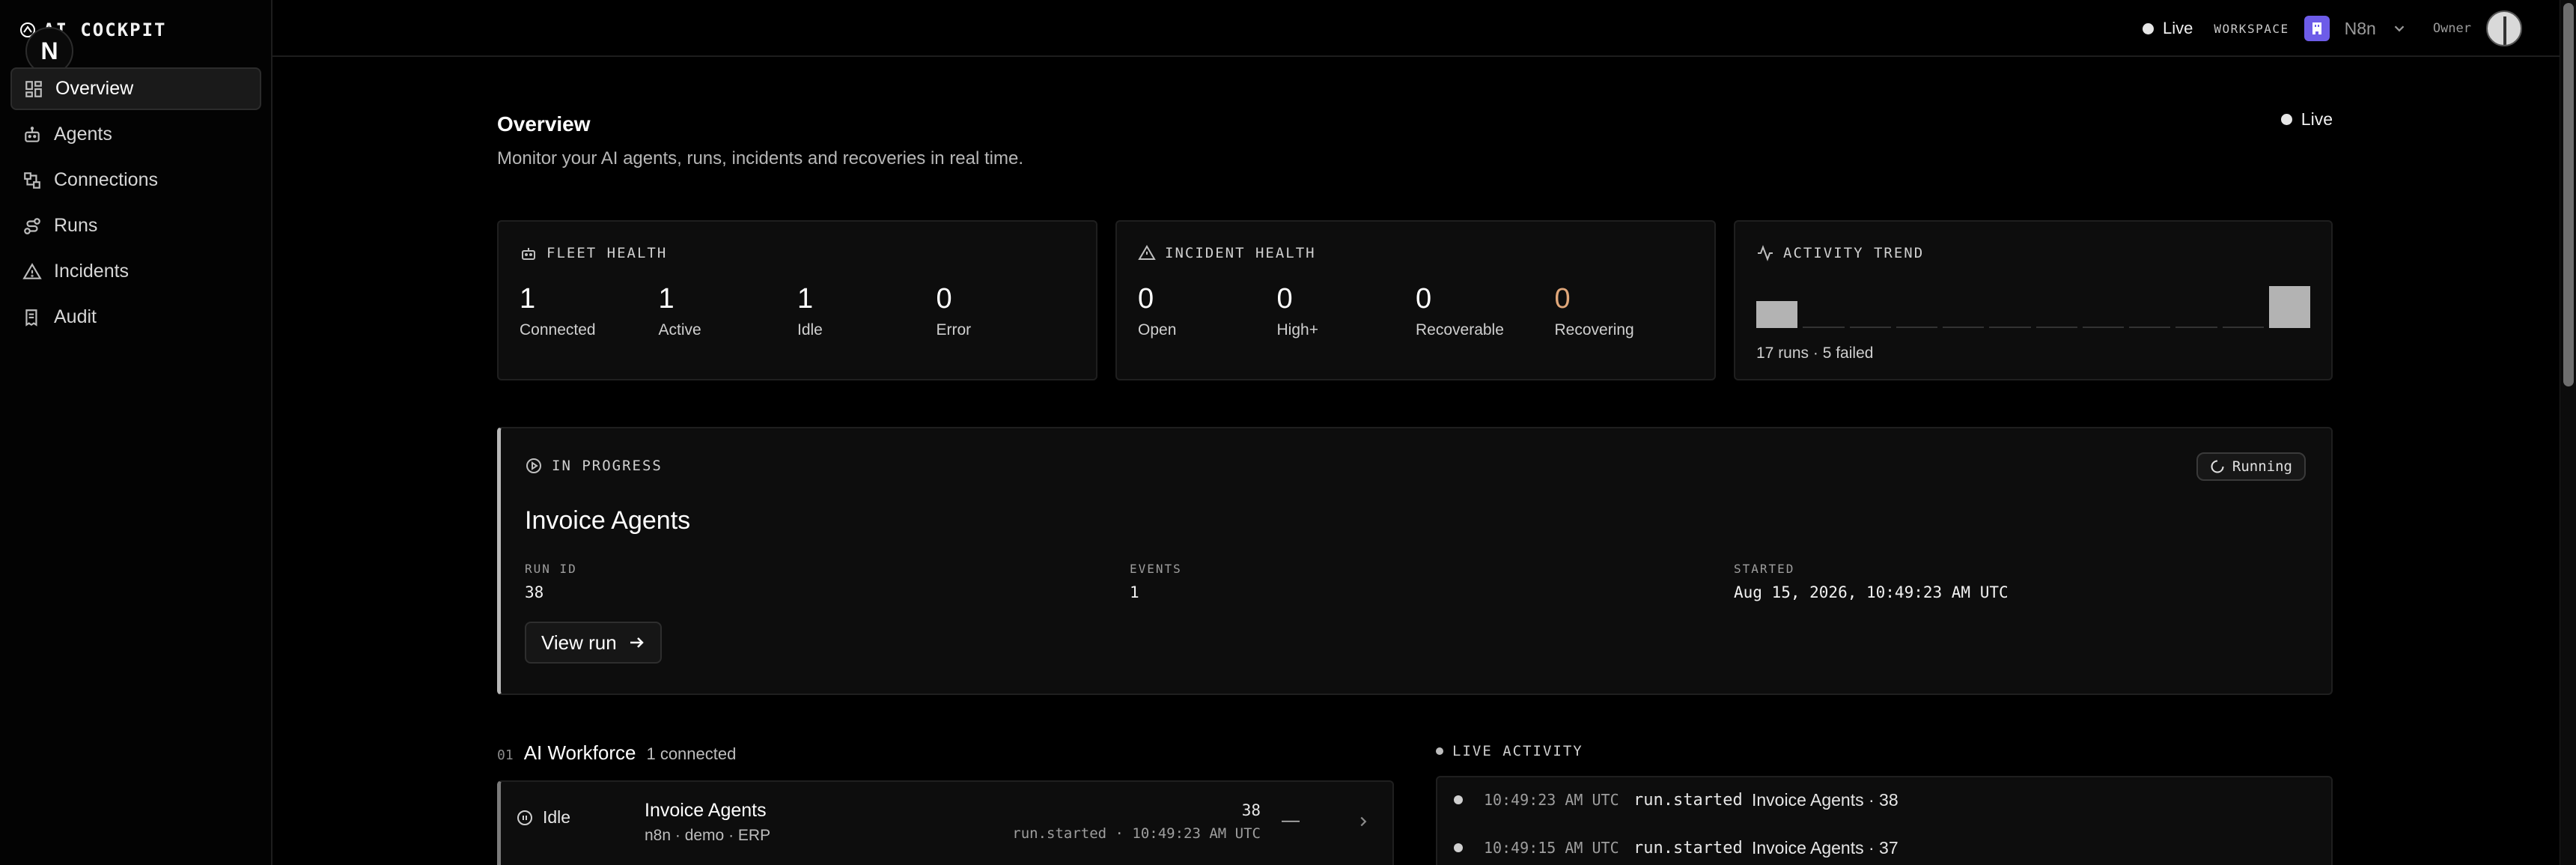  Describe the element at coordinates (1815, 353) in the screenshot. I see `activity-trend-caption: 17 runs · 5 failed` at that location.